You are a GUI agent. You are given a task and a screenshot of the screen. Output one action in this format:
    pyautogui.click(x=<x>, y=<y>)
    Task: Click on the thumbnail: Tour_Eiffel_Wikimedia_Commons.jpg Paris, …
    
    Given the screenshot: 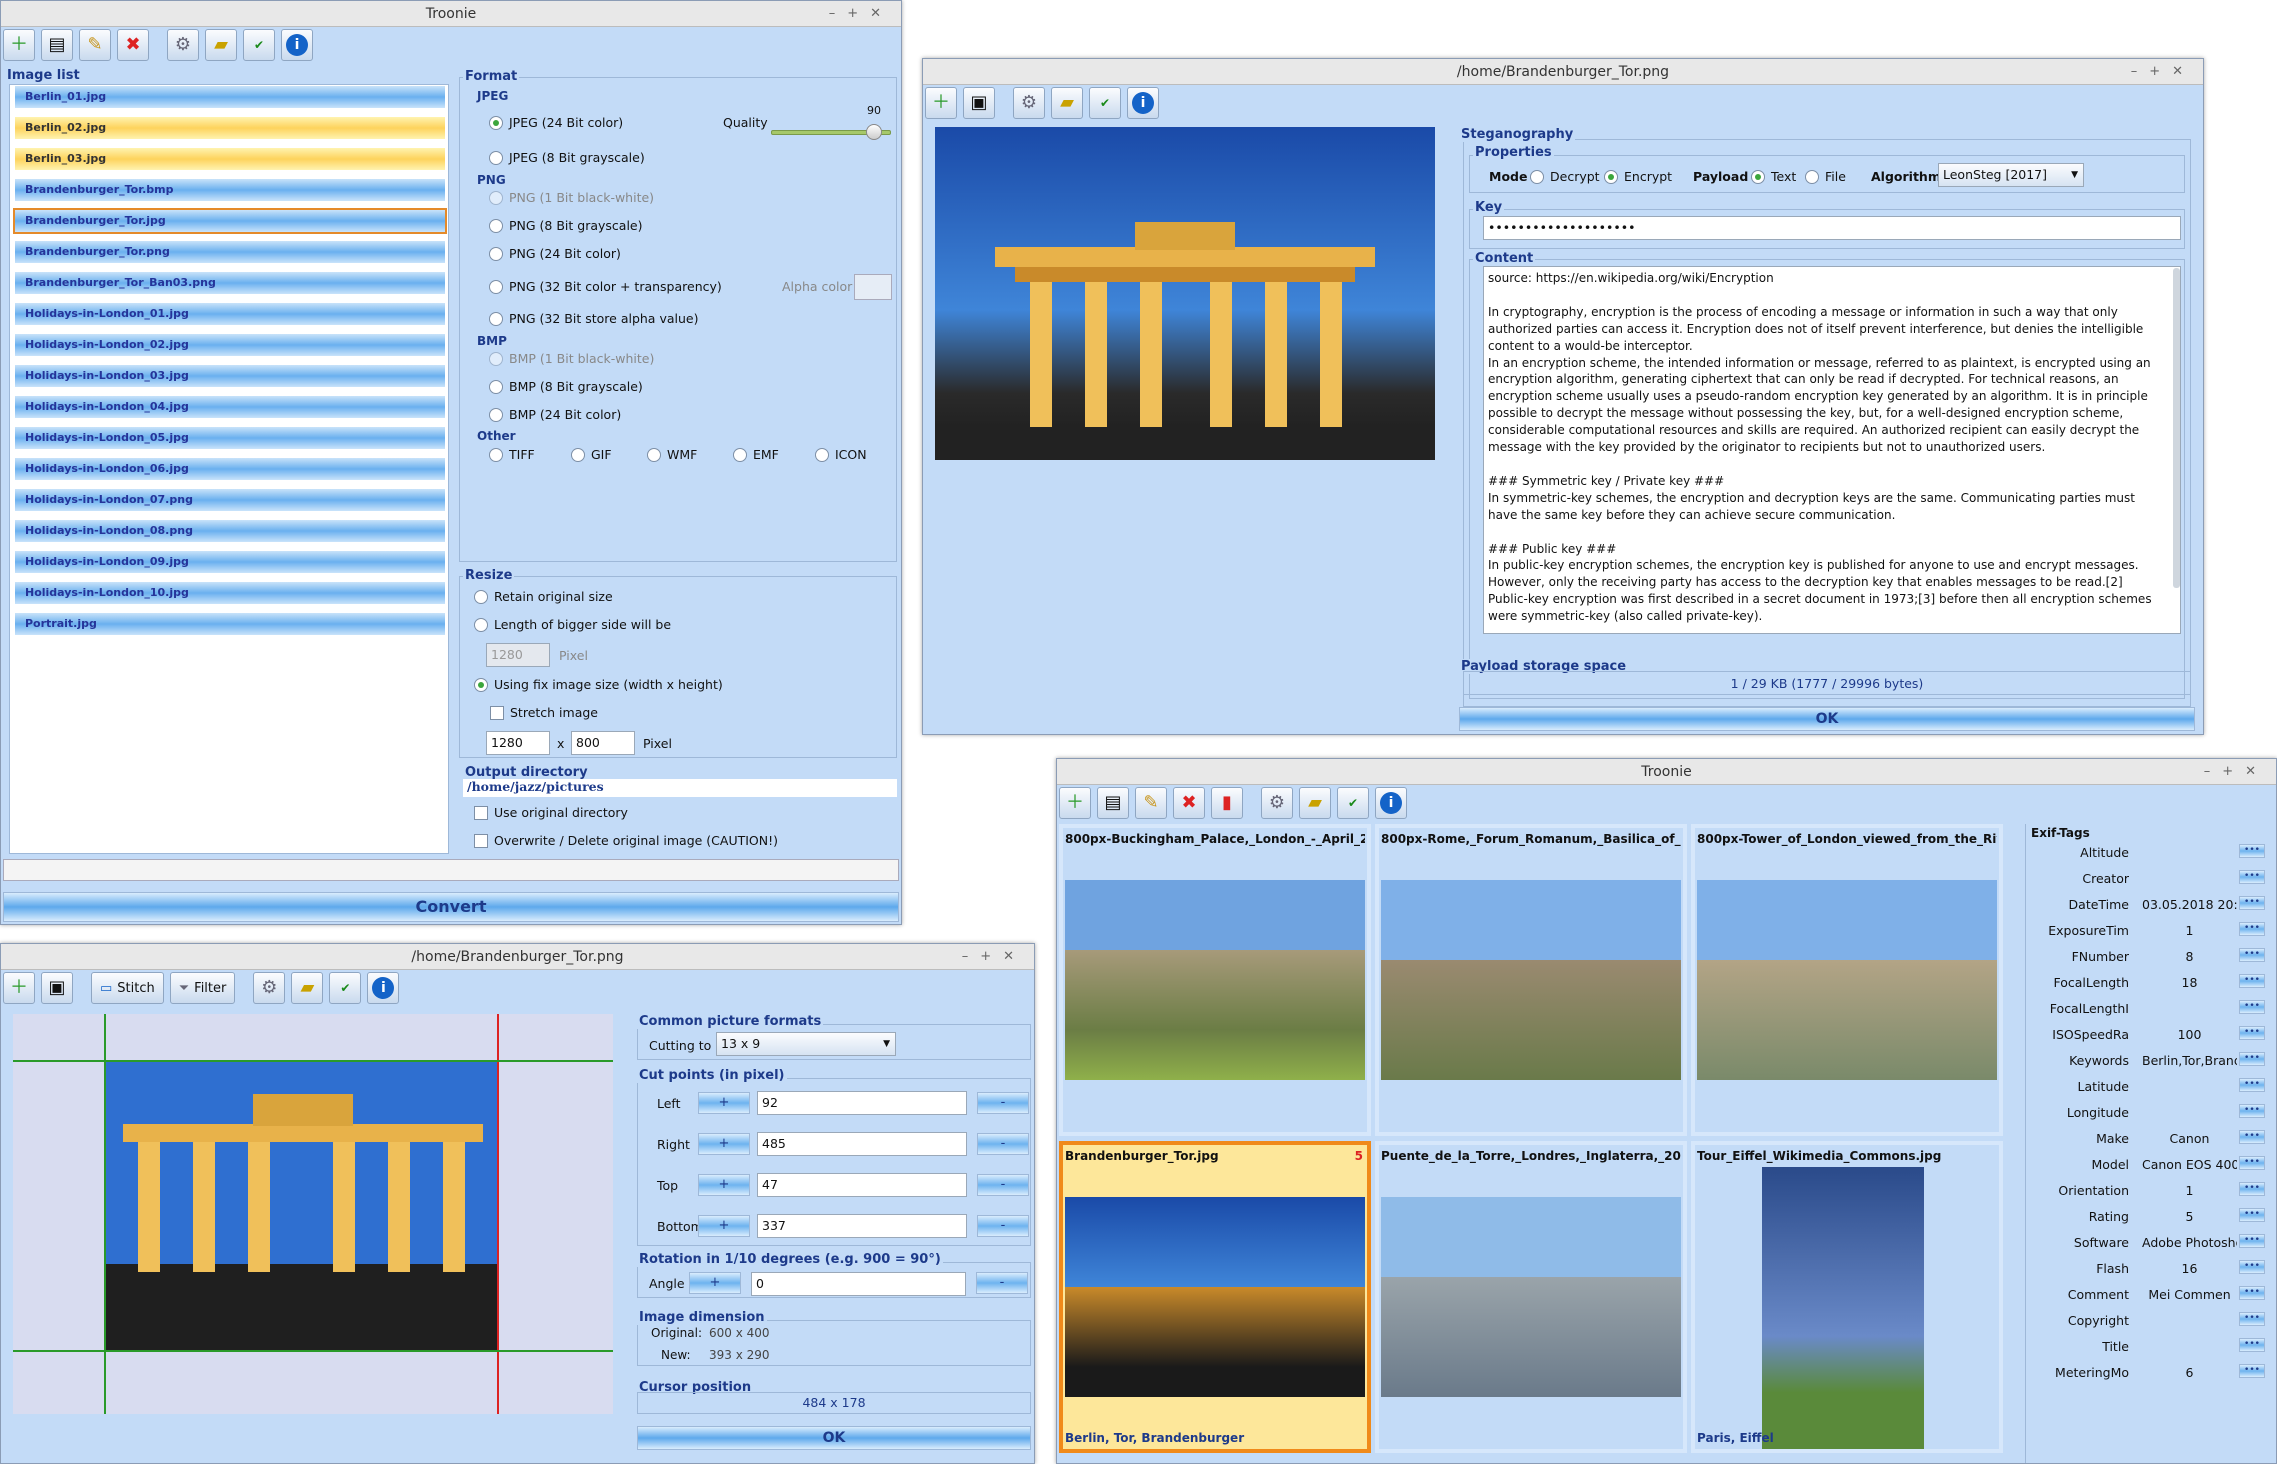 What is the action you would take?
    pyautogui.click(x=1847, y=1297)
    